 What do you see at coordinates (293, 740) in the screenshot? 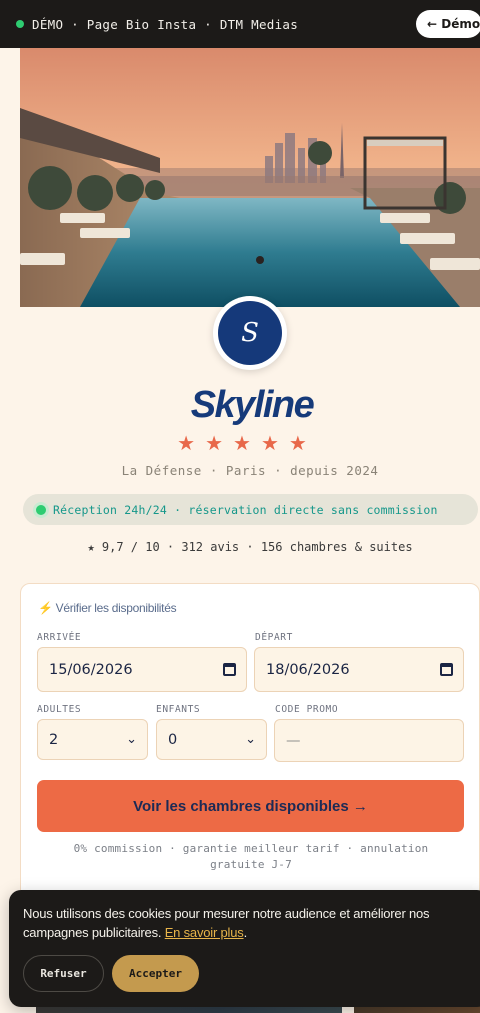
I see `promo-placeholder: —` at bounding box center [293, 740].